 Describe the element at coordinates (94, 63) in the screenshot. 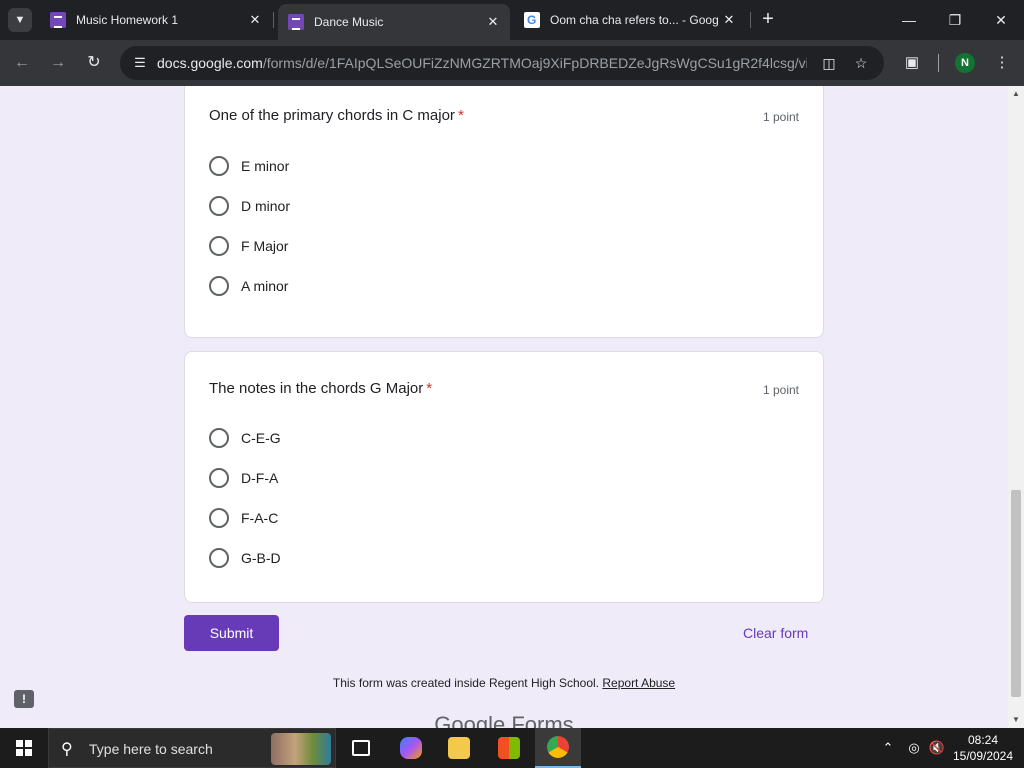

I see `reload-icon: ↻` at that location.